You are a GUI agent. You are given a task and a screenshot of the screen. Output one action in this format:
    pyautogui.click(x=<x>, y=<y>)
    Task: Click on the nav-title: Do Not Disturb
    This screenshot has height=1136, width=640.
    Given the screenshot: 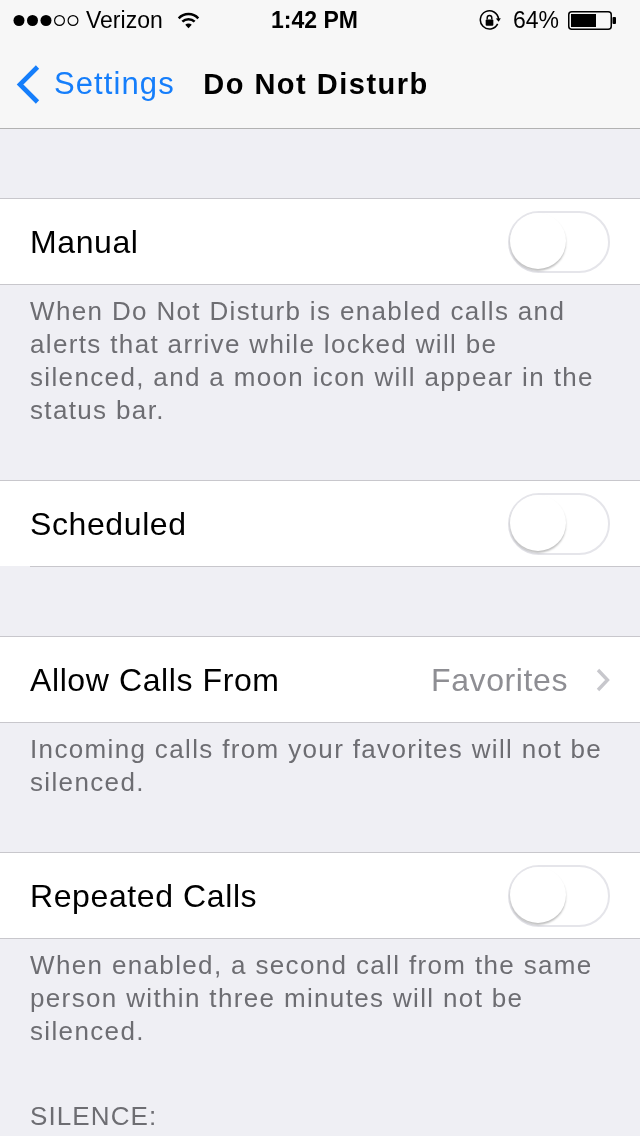 What is the action you would take?
    pyautogui.click(x=316, y=84)
    